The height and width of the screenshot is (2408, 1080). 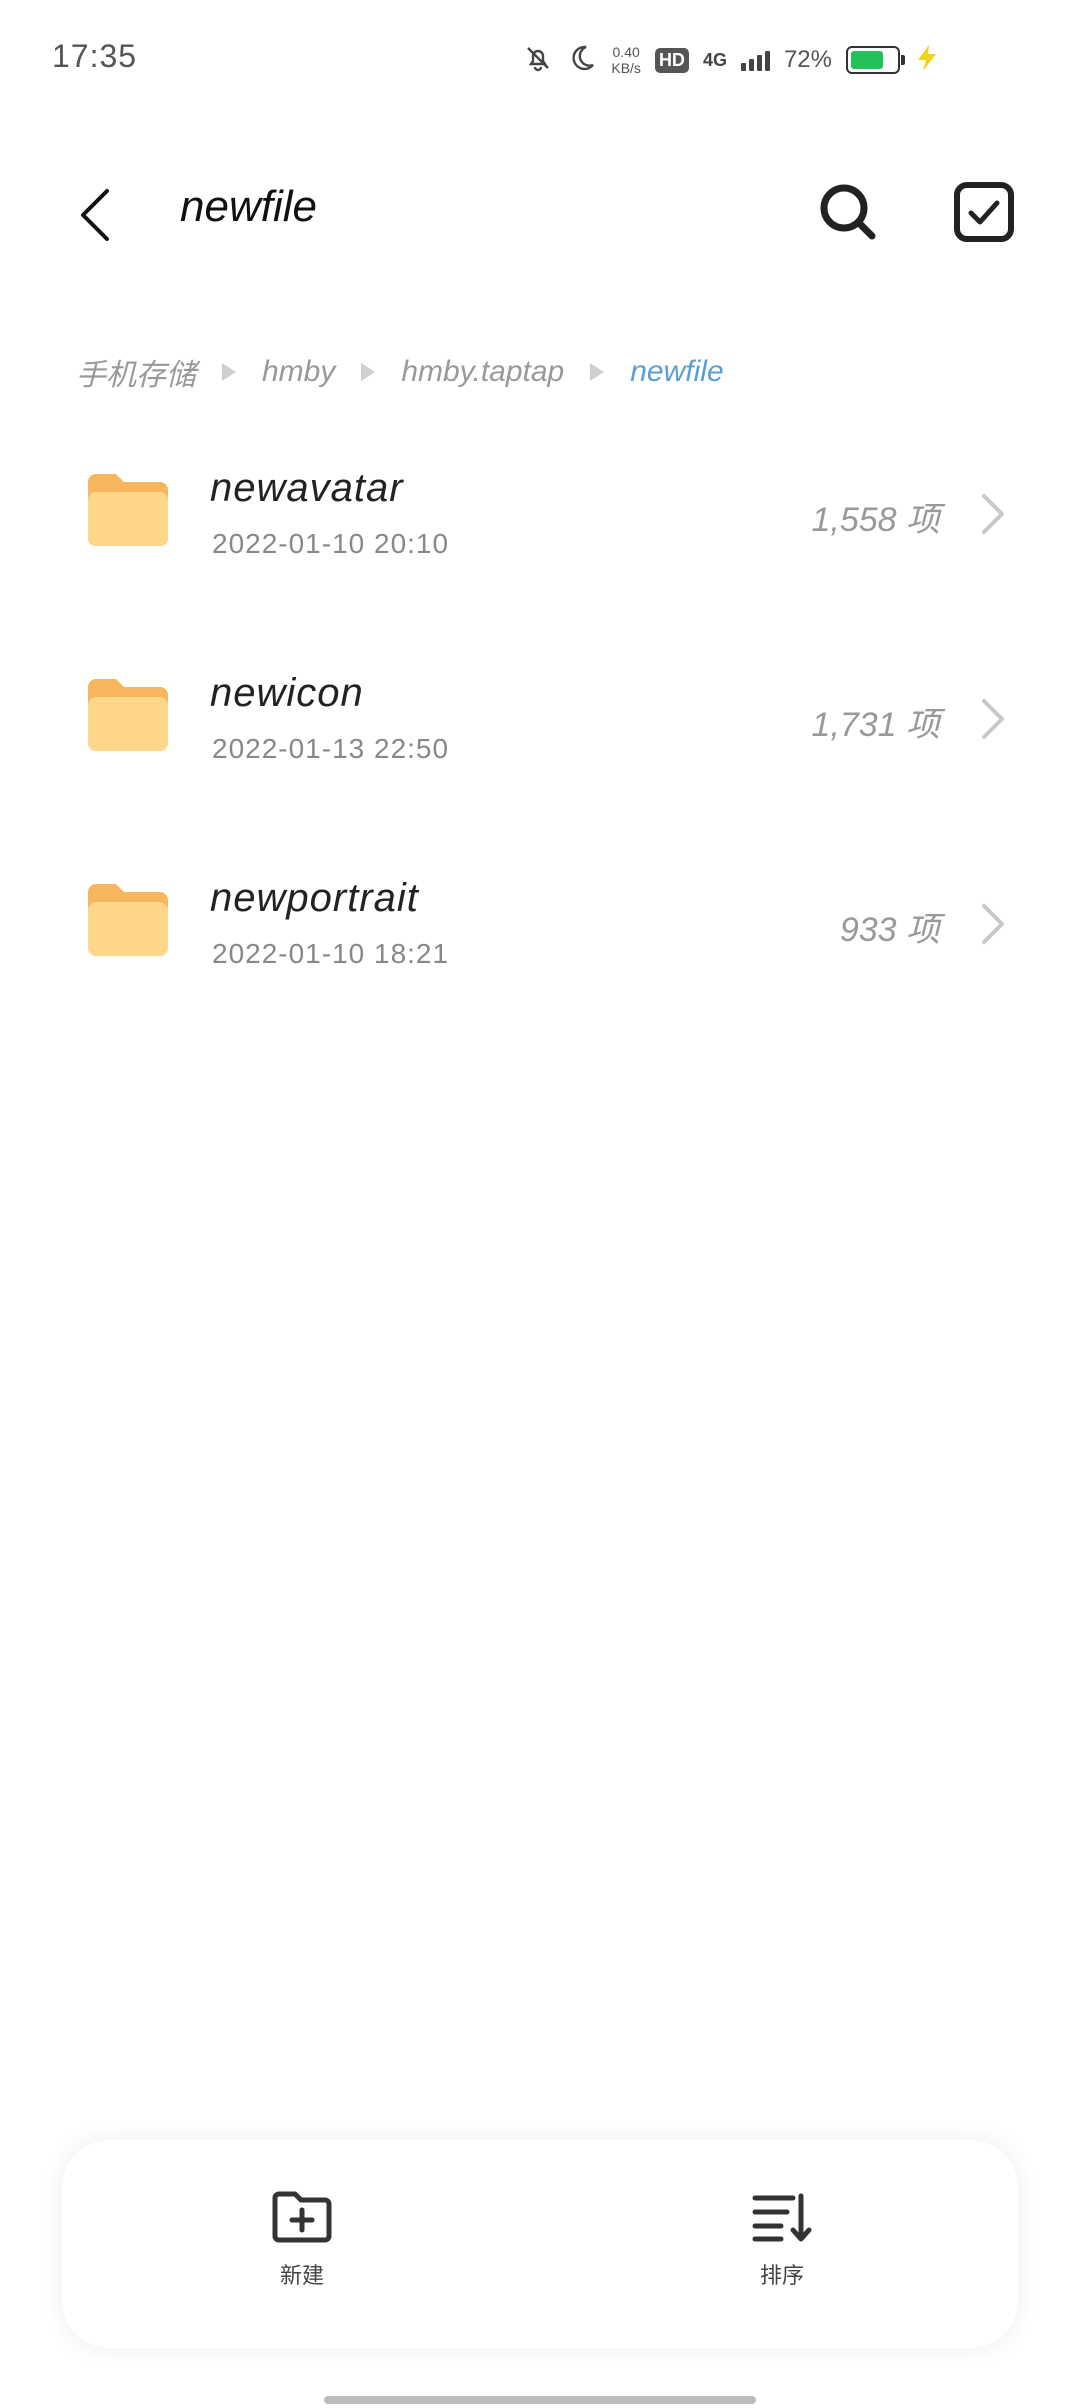 I want to click on back-button, so click(x=95, y=215).